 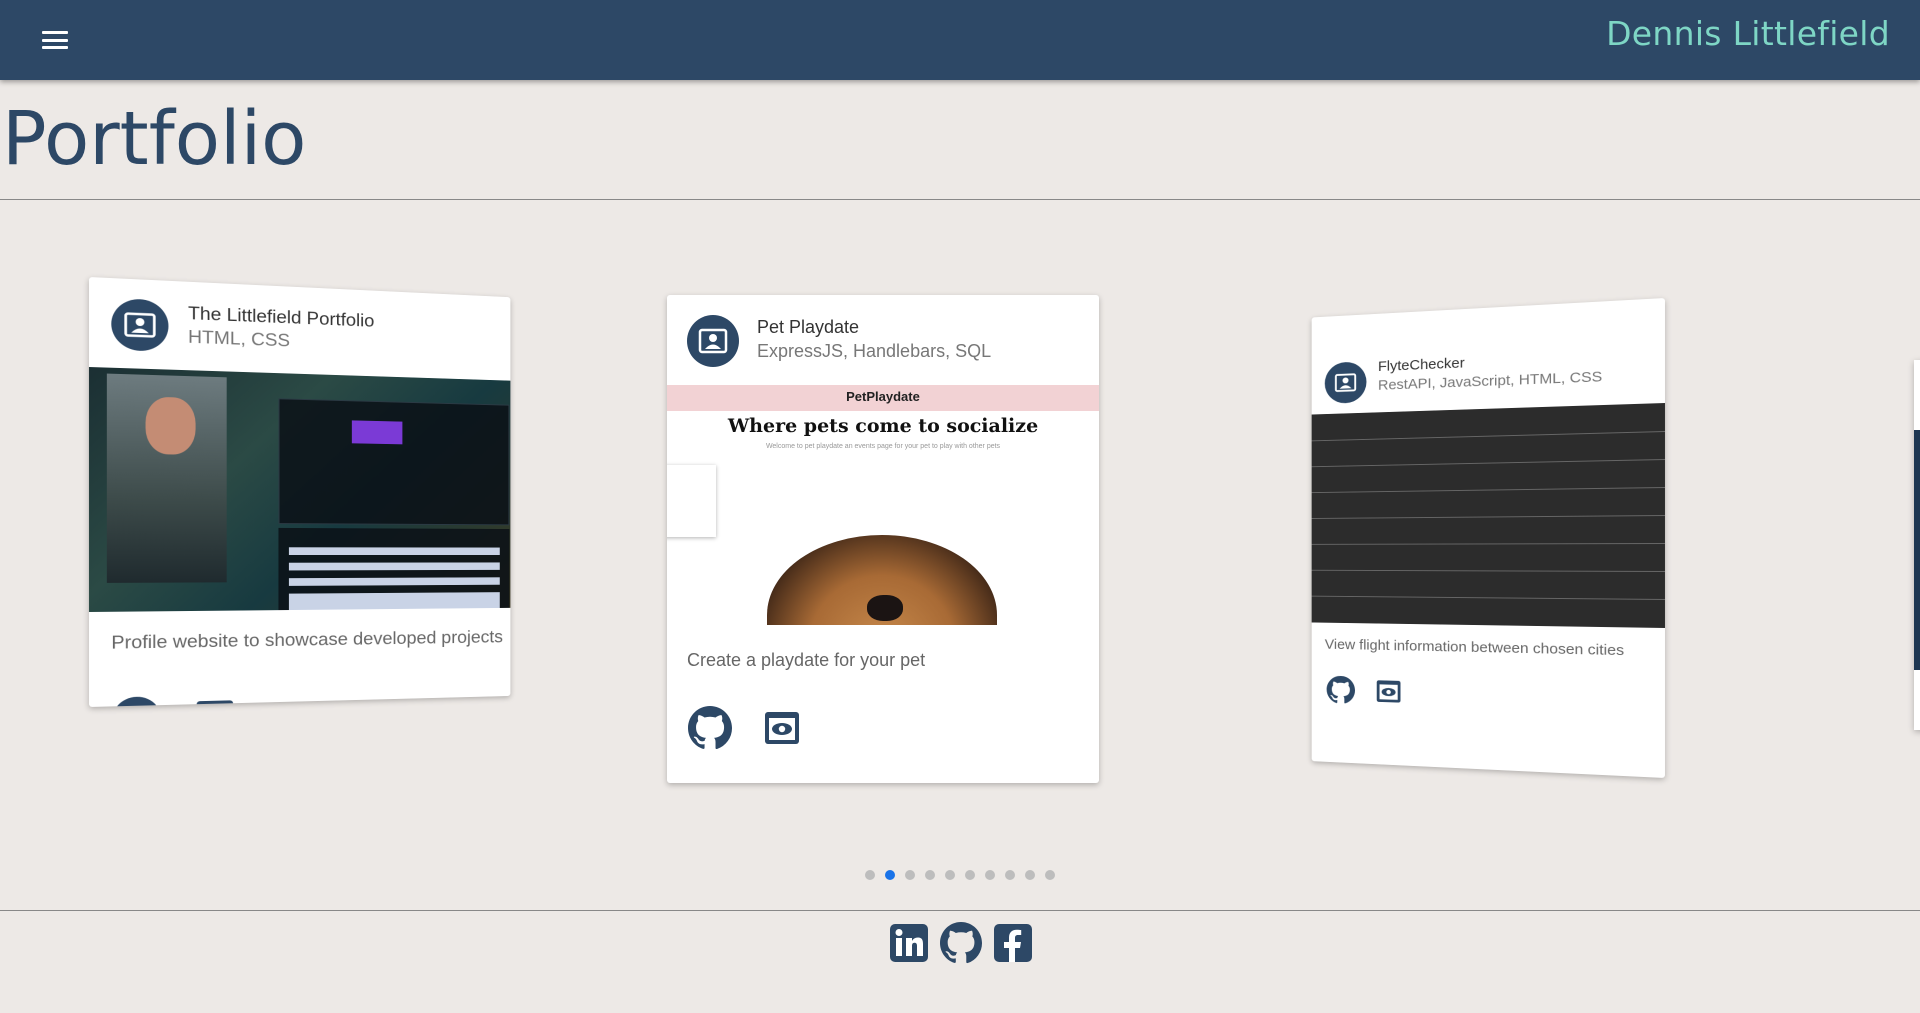 I want to click on card-description: Create a playdate for your pet, so click(x=806, y=660).